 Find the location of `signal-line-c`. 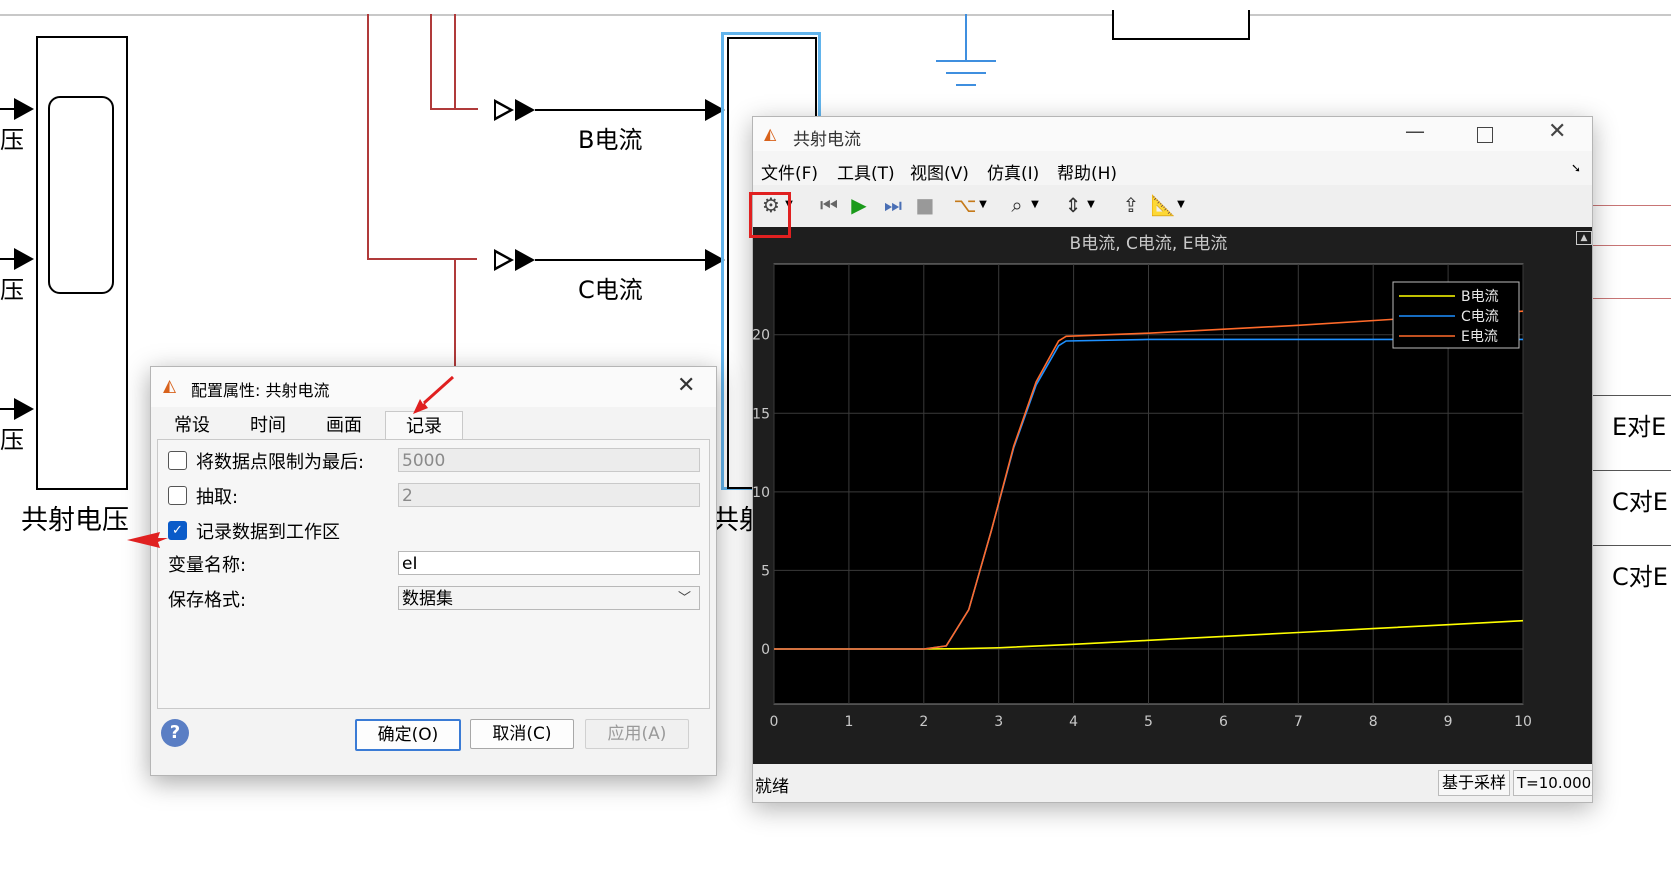

signal-line-c is located at coordinates (620, 260).